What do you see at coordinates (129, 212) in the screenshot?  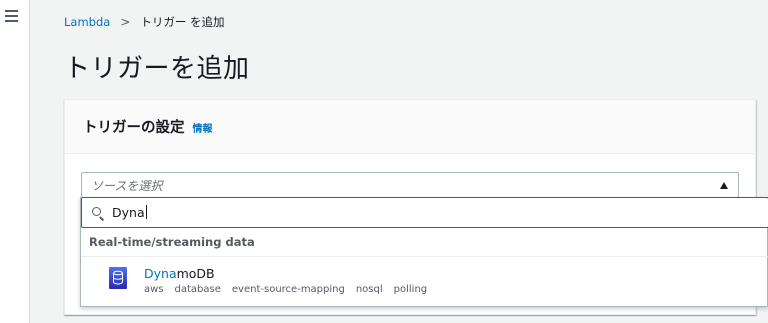 I see `search-input-value: Dyna` at bounding box center [129, 212].